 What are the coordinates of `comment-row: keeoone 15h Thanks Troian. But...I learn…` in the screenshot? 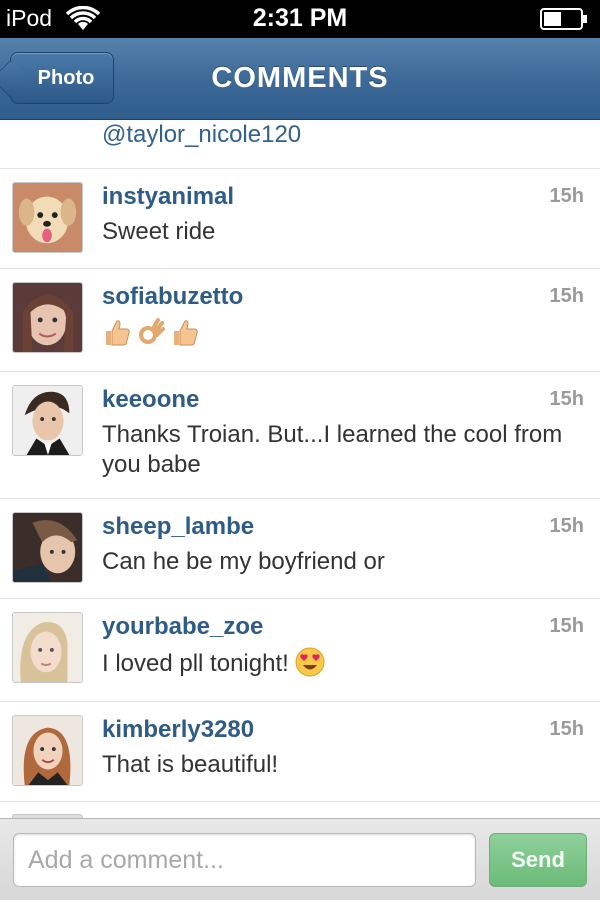 It's located at (300, 435).